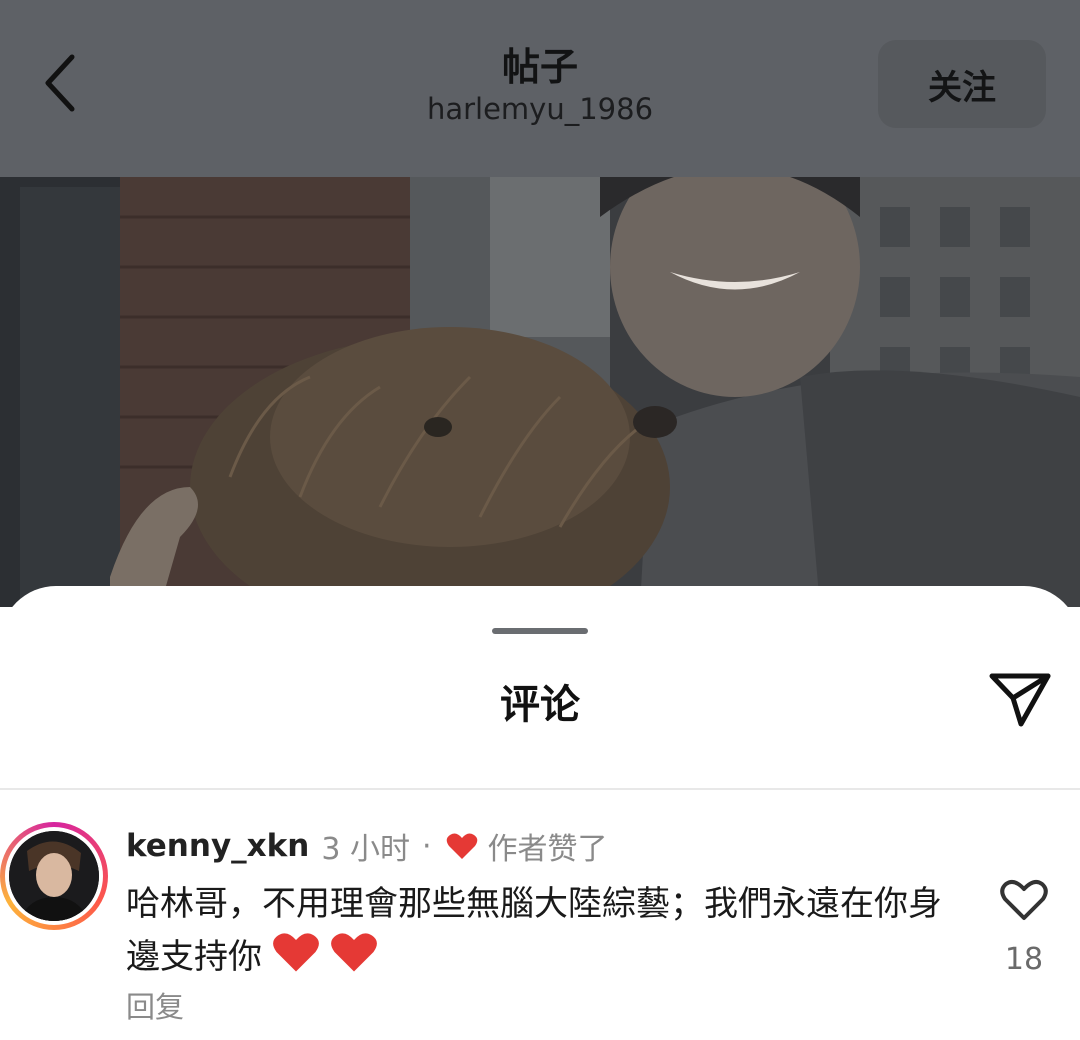  I want to click on paper-plane-icon, so click(1020, 700).